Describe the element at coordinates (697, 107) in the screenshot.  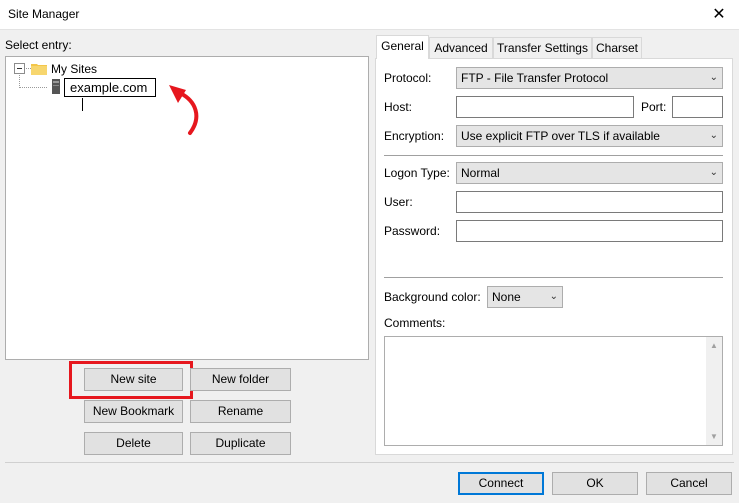
I see `port-input` at that location.